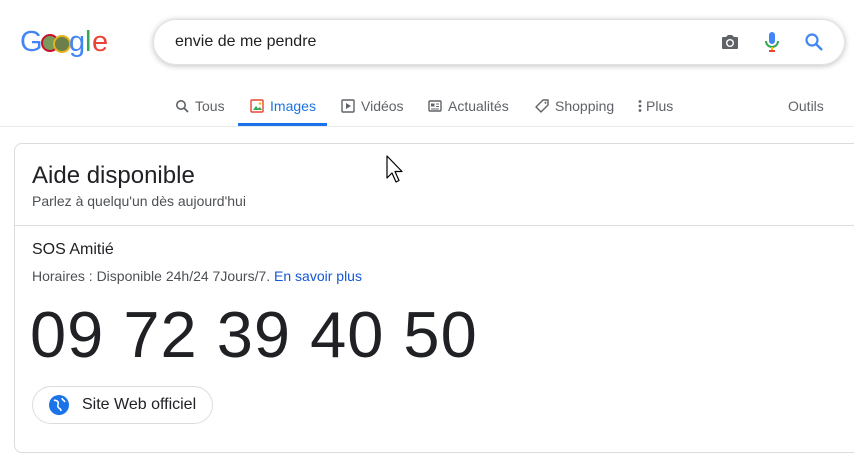  Describe the element at coordinates (293, 106) in the screenshot. I see `tab-label: Images` at that location.